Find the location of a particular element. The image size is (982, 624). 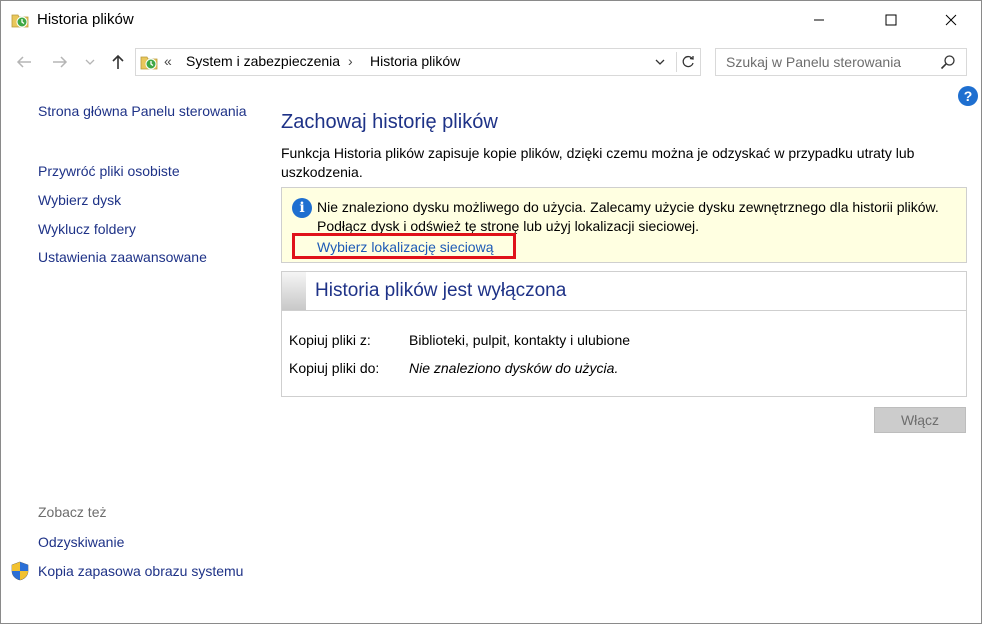

search-placeholder: Szukaj w Panelu sterowania is located at coordinates (814, 62).